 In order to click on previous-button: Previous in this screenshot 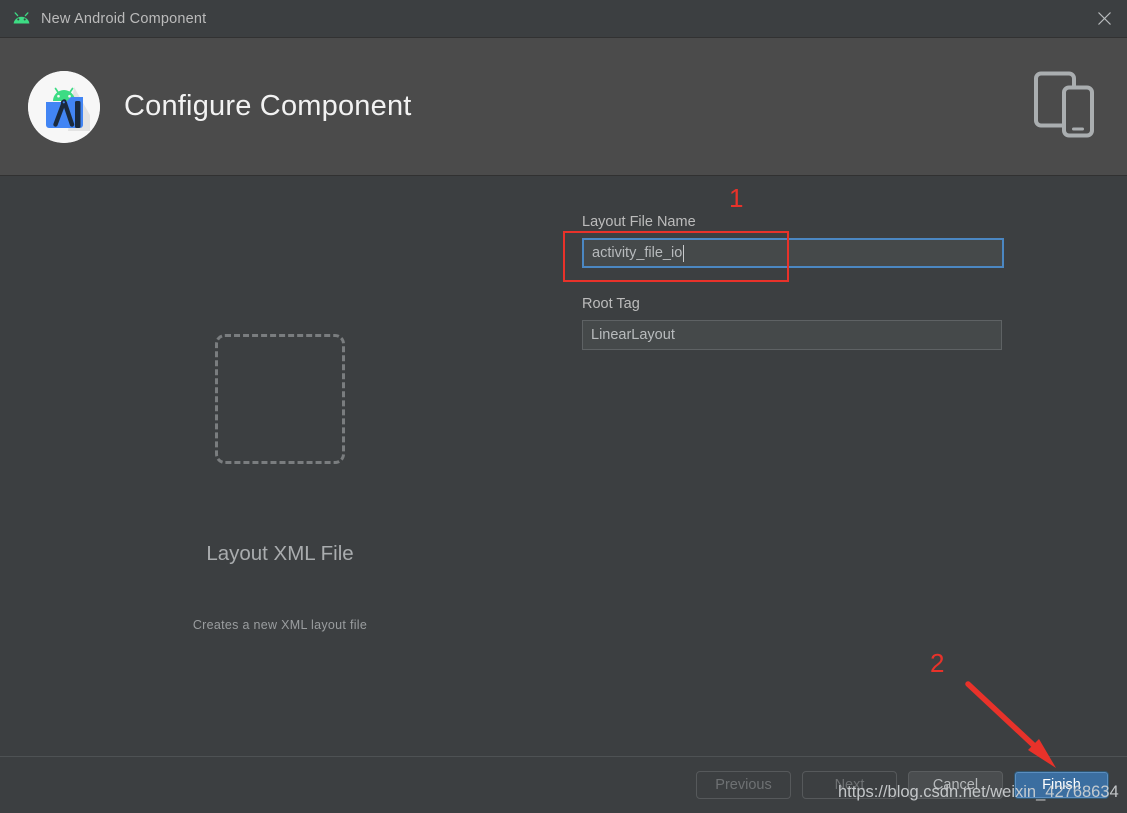, I will do `click(743, 785)`.